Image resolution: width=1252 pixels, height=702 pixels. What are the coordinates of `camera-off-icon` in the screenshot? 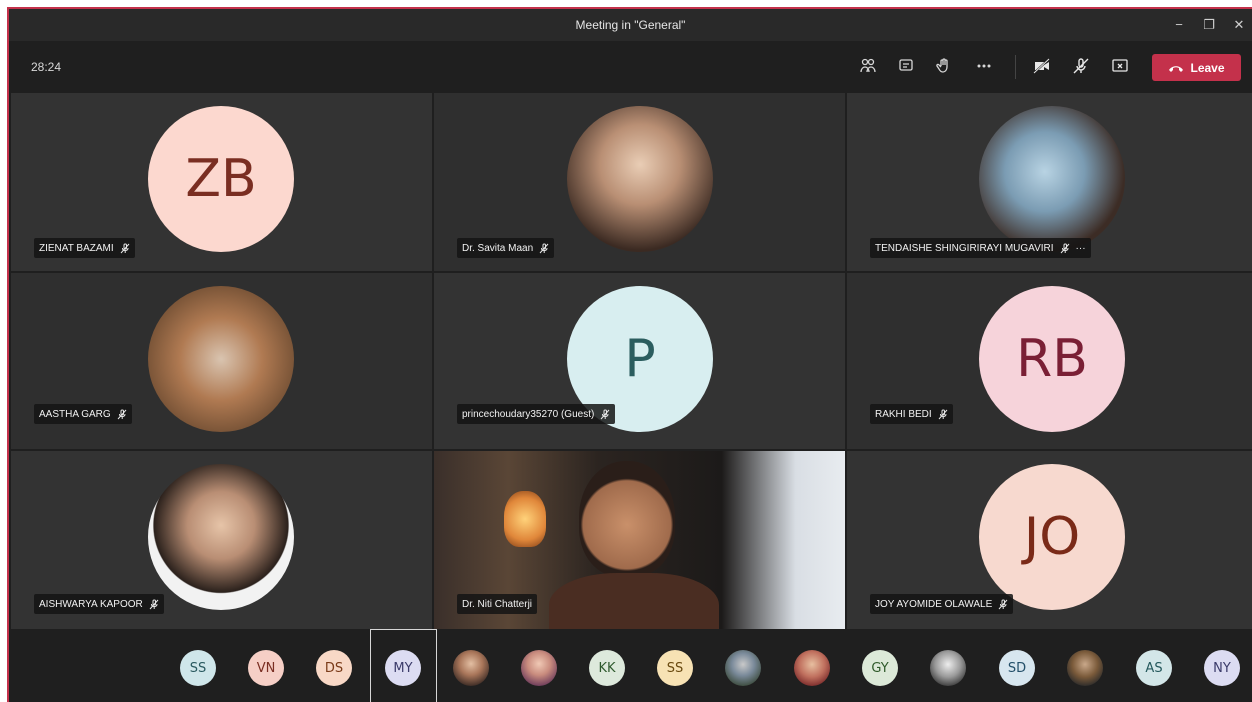 It's located at (1042, 66).